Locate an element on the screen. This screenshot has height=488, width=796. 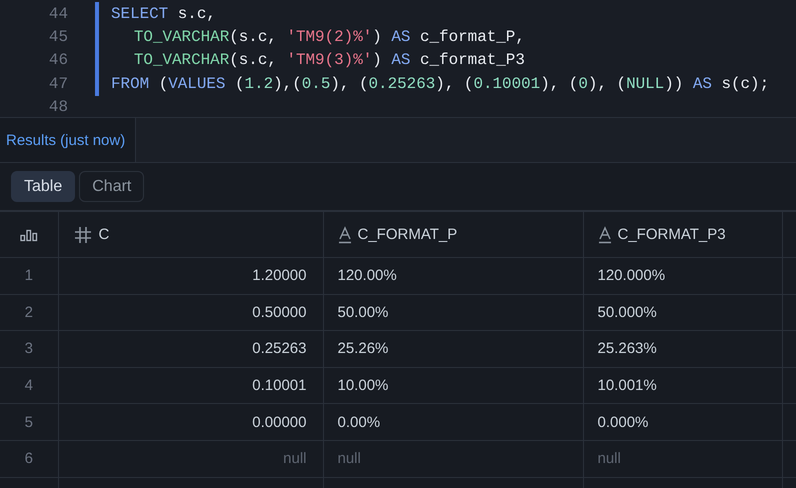
line-number: 44 is located at coordinates (58, 13).